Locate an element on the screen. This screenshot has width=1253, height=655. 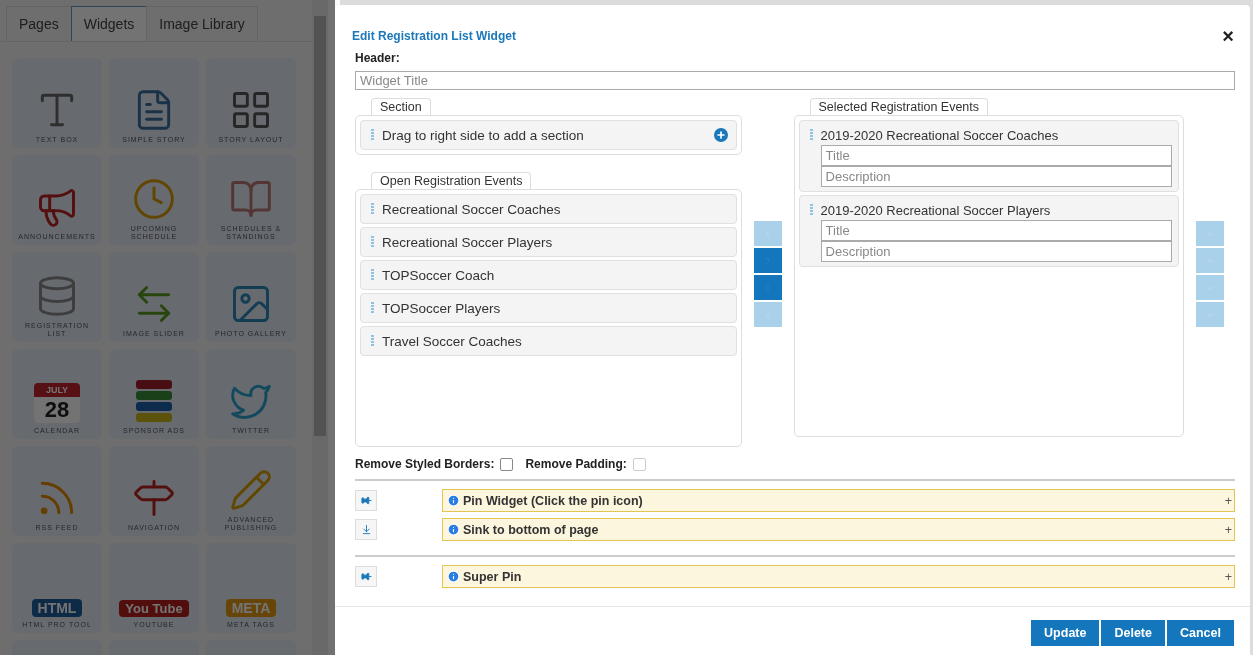
item-label: Recreational Soccer Players is located at coordinates (468, 242).